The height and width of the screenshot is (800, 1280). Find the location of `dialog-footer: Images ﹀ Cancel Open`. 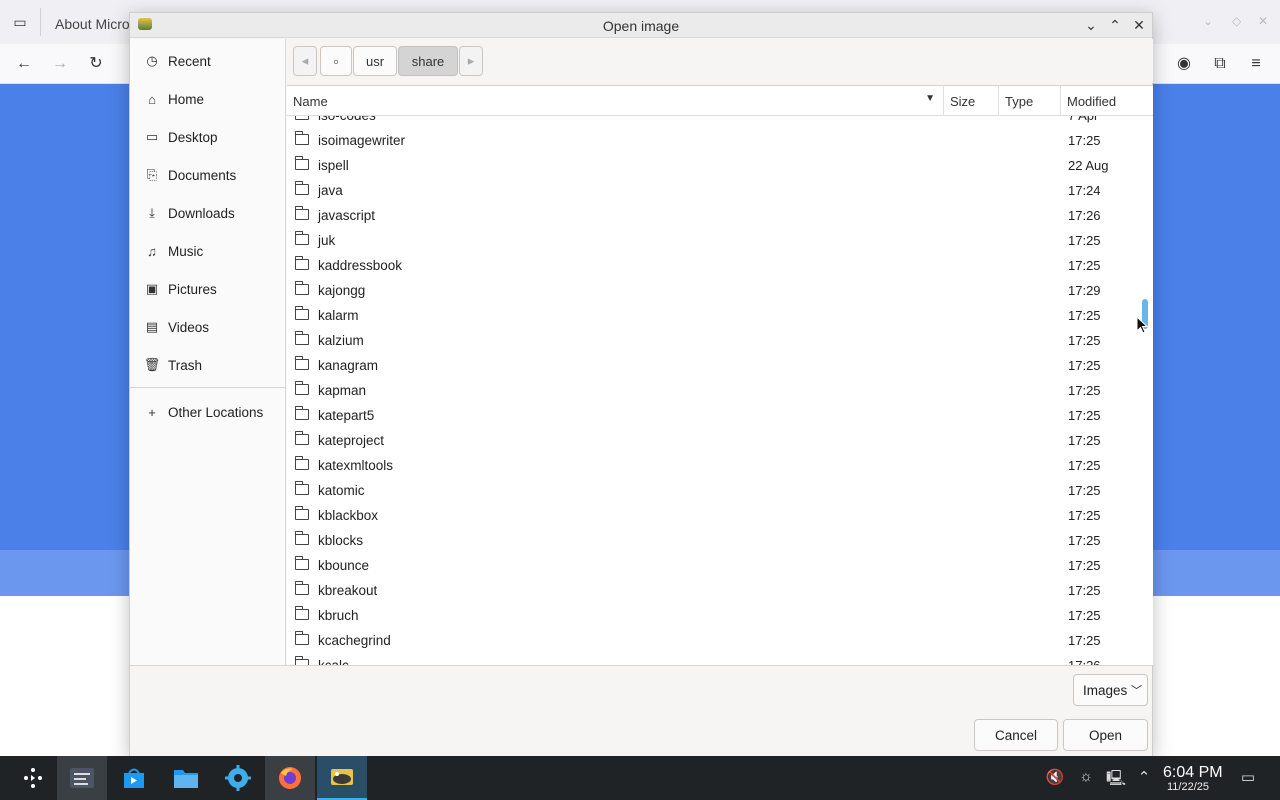

dialog-footer: Images ﹀ Cancel Open is located at coordinates (641, 711).